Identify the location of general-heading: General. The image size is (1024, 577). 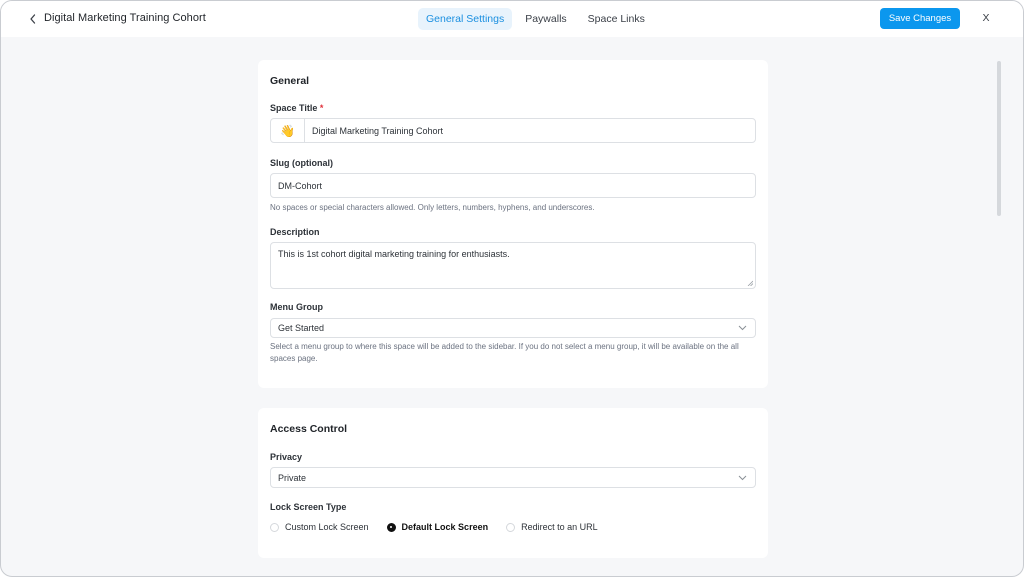
(290, 81).